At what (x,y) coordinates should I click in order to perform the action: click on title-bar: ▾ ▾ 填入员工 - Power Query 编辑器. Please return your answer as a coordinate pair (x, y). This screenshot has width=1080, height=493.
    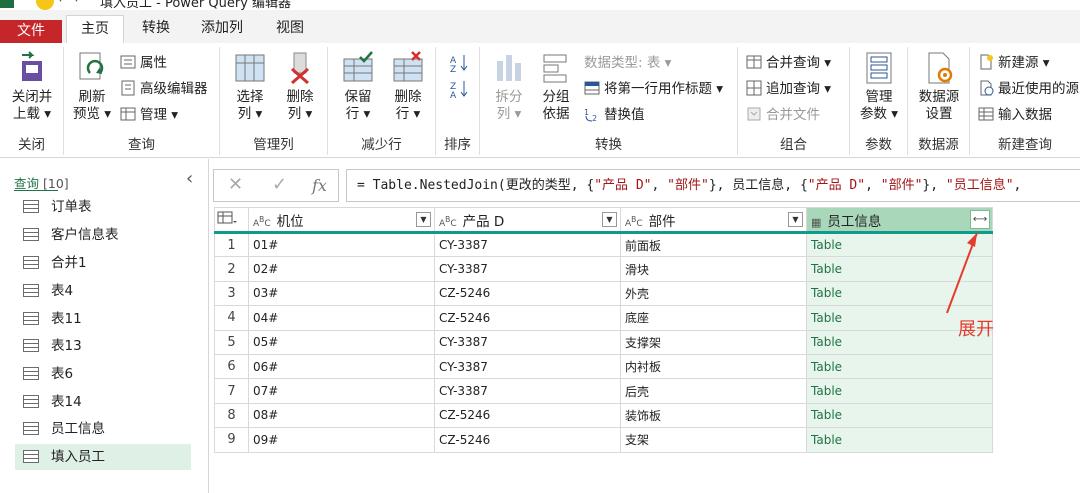
    Looking at the image, I should click on (540, 5).